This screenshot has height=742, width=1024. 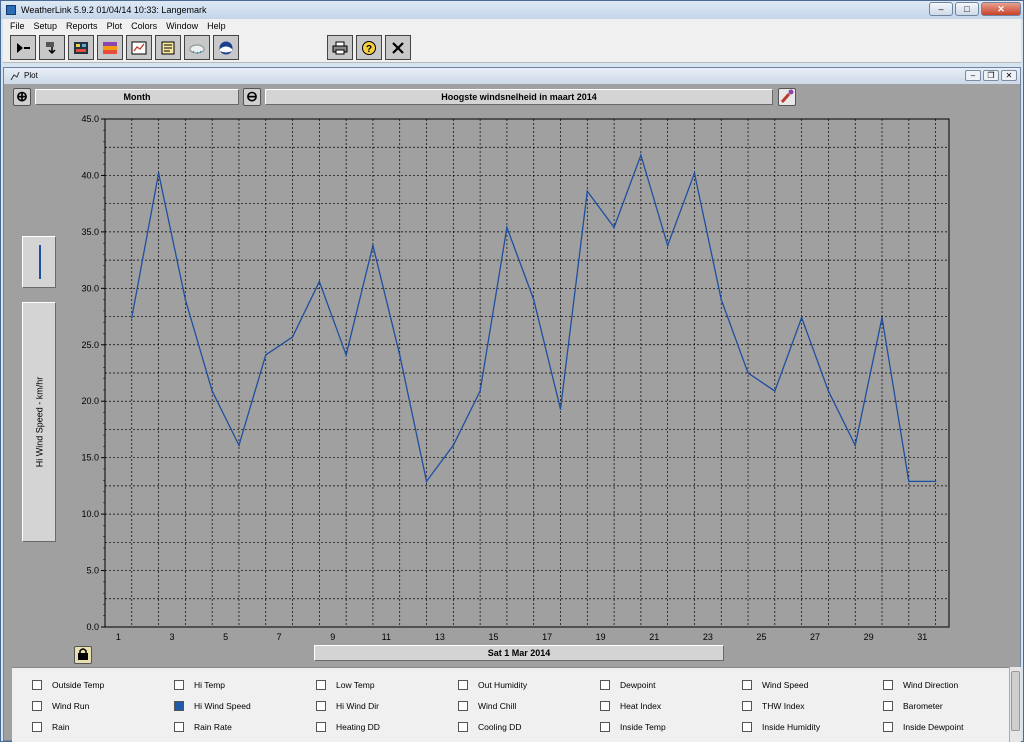 What do you see at coordinates (761, 637) in the screenshot?
I see `x-tick-label: 25` at bounding box center [761, 637].